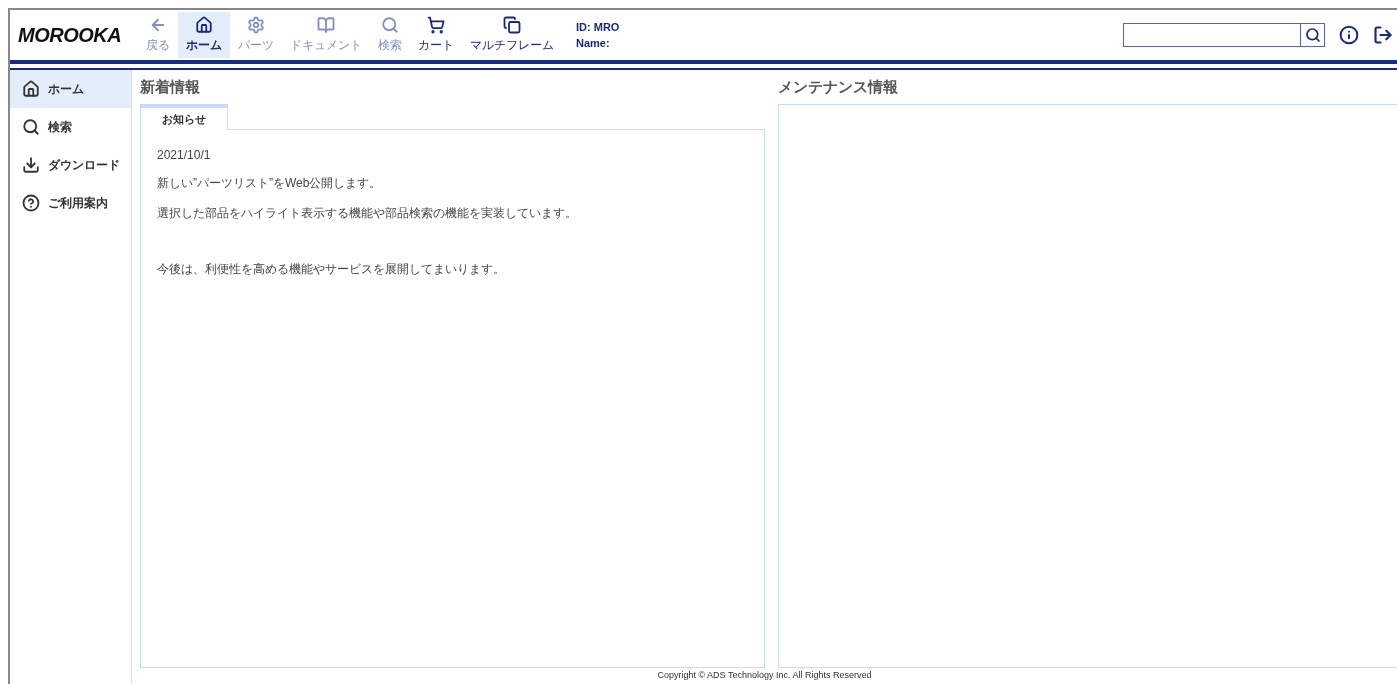 The width and height of the screenshot is (1397, 684). What do you see at coordinates (436, 25) in the screenshot?
I see `cart-icon` at bounding box center [436, 25].